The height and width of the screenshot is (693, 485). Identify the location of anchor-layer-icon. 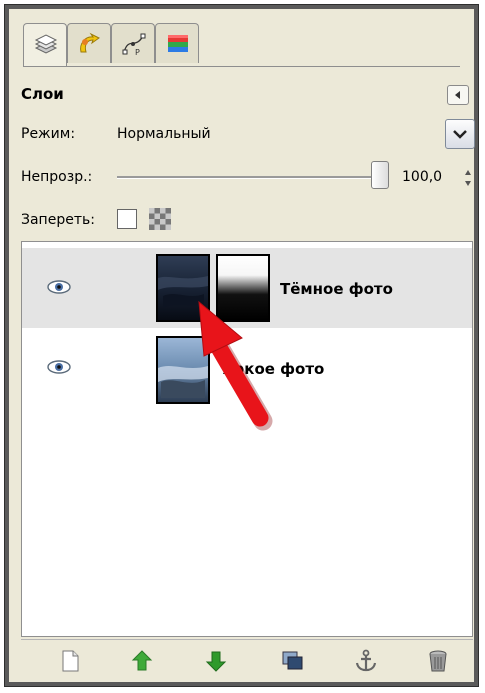
(366, 661).